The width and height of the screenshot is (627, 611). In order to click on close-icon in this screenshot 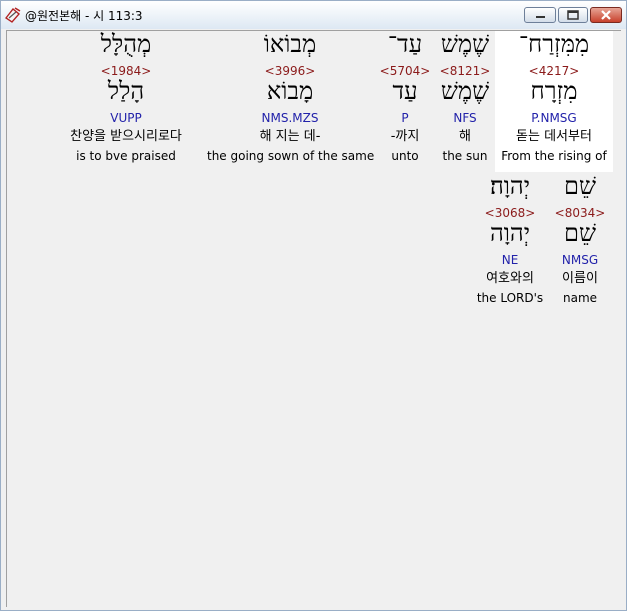, I will do `click(606, 15)`.